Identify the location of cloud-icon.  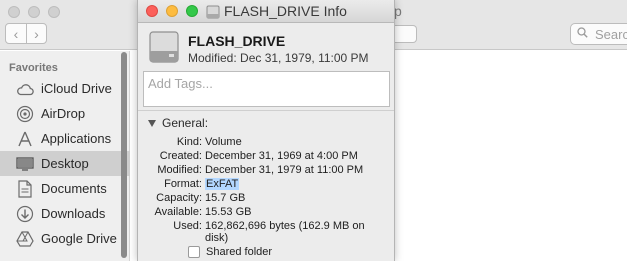
(25, 89).